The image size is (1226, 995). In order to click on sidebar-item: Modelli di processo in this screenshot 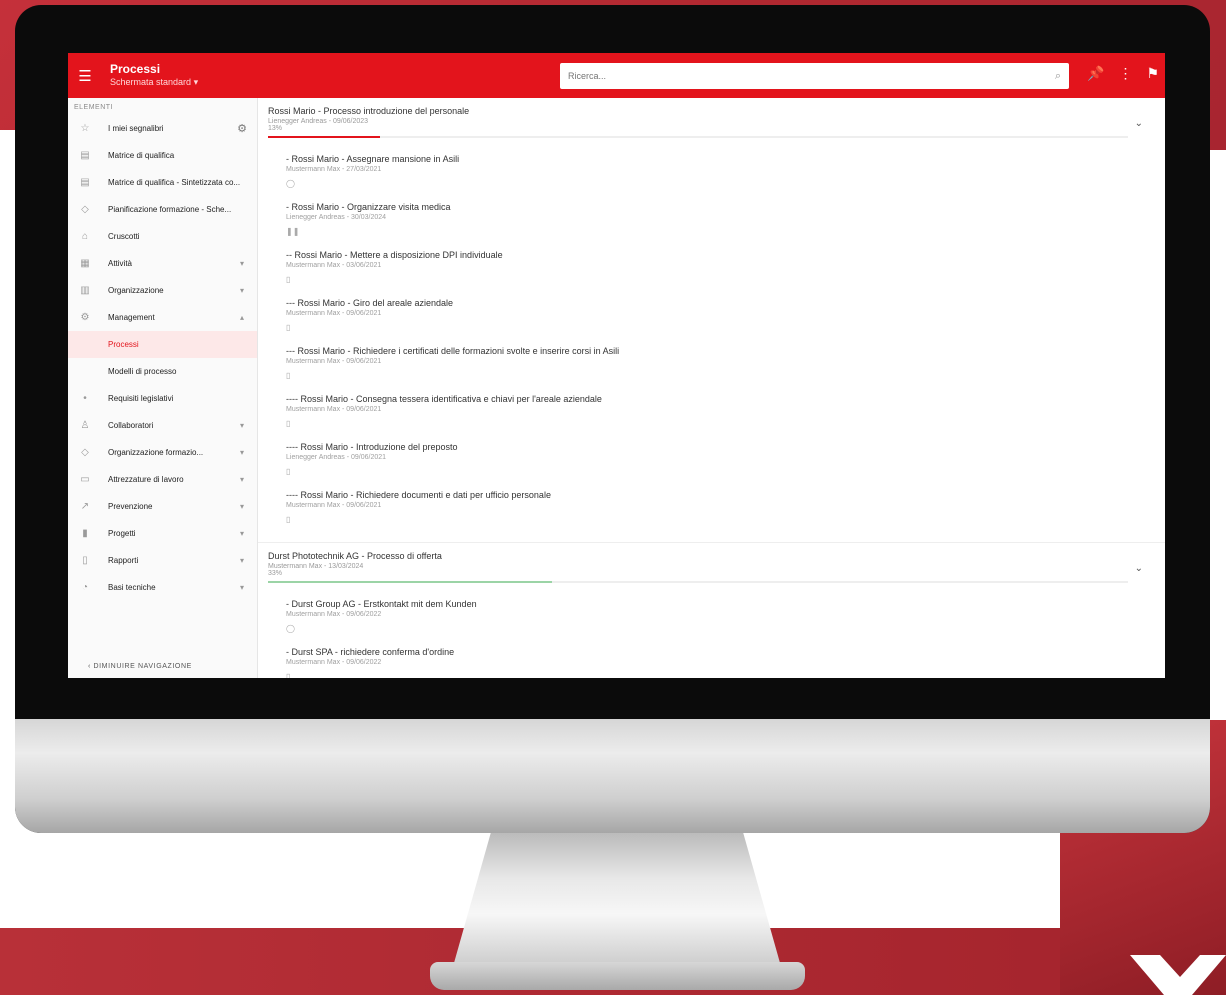, I will do `click(162, 371)`.